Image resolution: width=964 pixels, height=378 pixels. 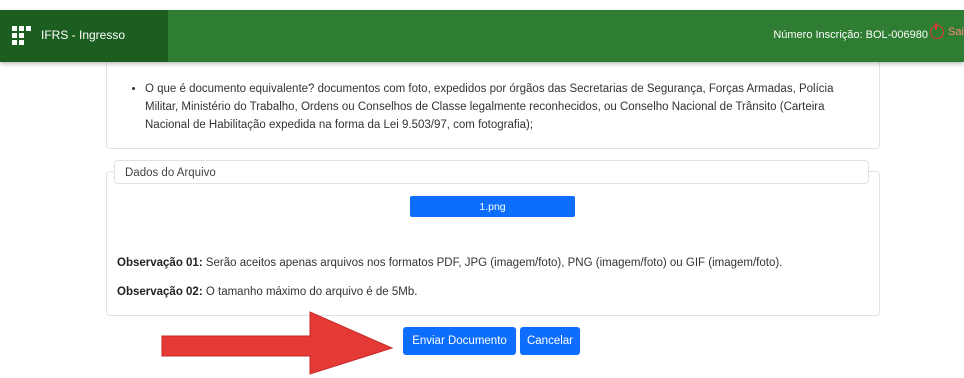 I want to click on brand-box: IFRS - Ingresso, so click(x=84, y=36).